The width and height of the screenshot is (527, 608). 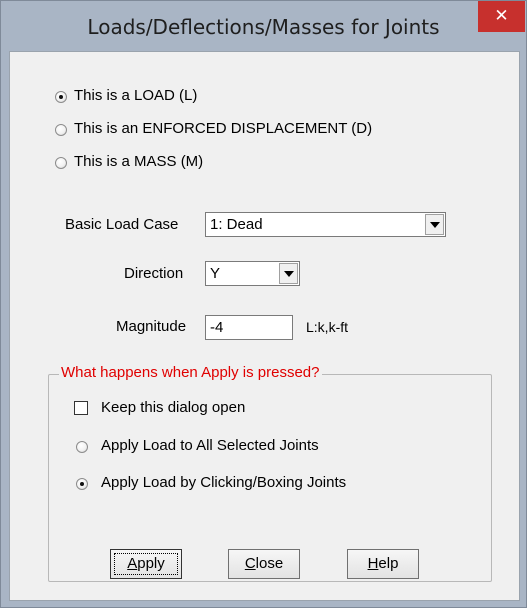 What do you see at coordinates (82, 447) in the screenshot?
I see `radio-apply-all-selected` at bounding box center [82, 447].